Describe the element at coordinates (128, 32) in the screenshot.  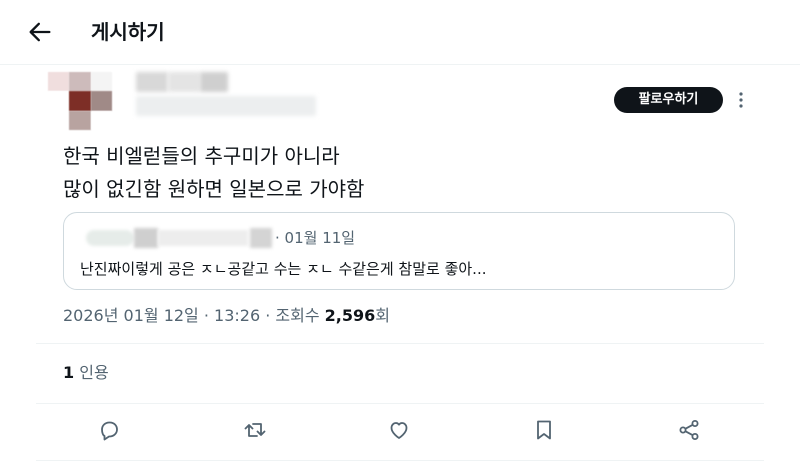
I see `page-title: 게시하기` at that location.